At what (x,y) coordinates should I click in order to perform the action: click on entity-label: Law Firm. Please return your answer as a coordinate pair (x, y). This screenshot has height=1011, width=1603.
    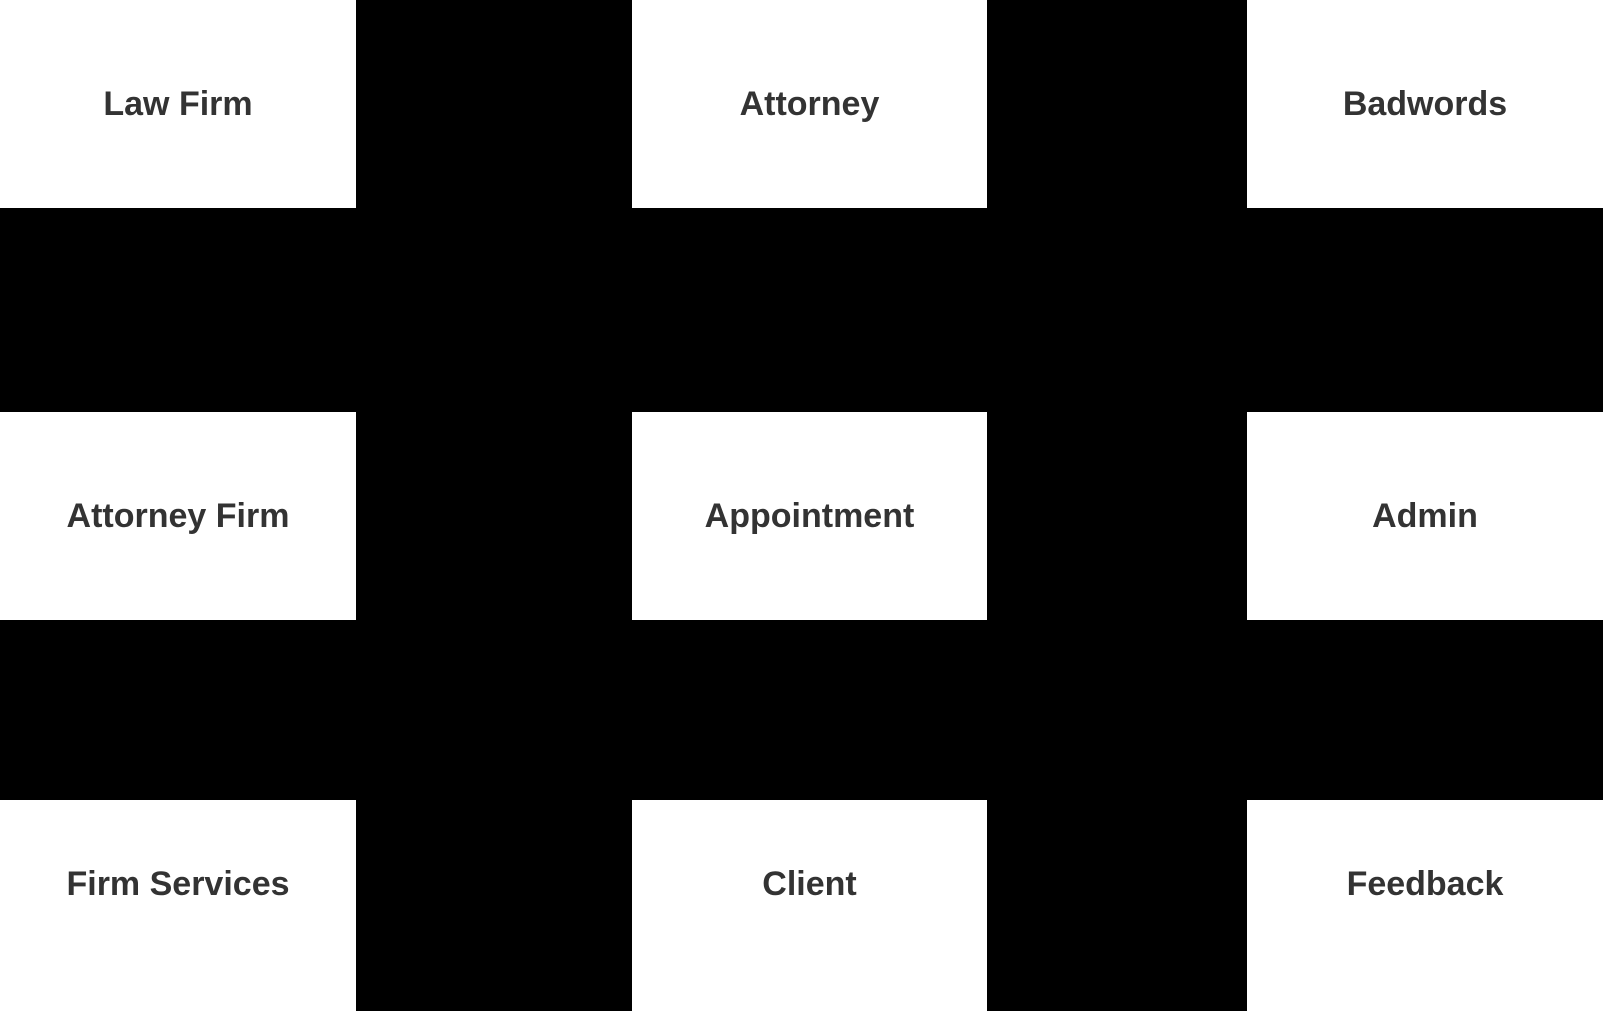
    Looking at the image, I should click on (178, 104).